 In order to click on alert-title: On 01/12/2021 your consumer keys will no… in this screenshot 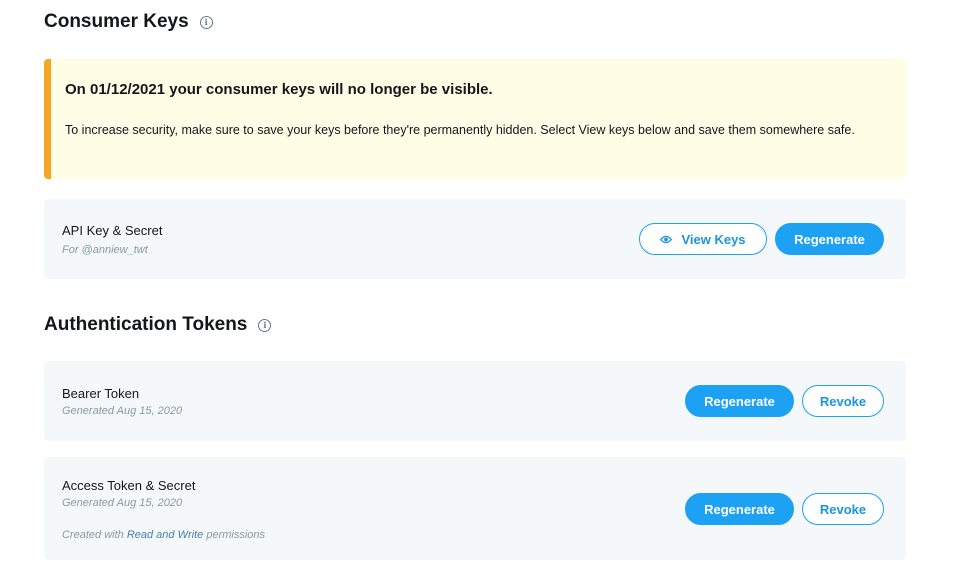, I will do `click(279, 89)`.